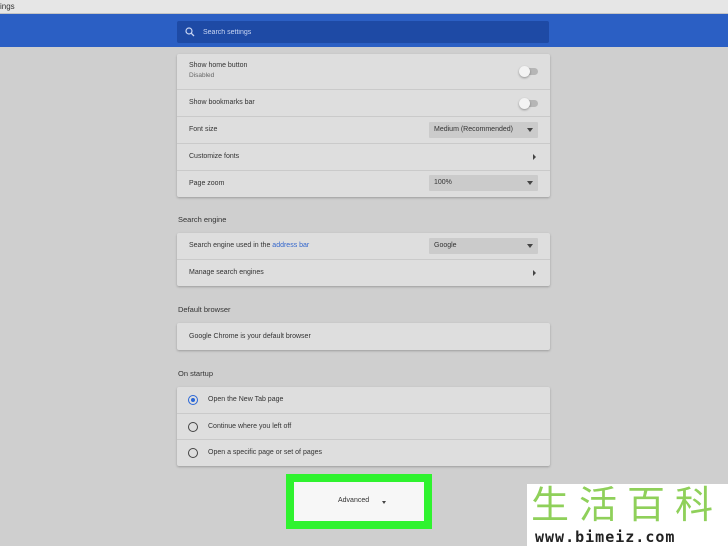  I want to click on bookmarks-bar-row: Show bookmarks bar, so click(363, 103).